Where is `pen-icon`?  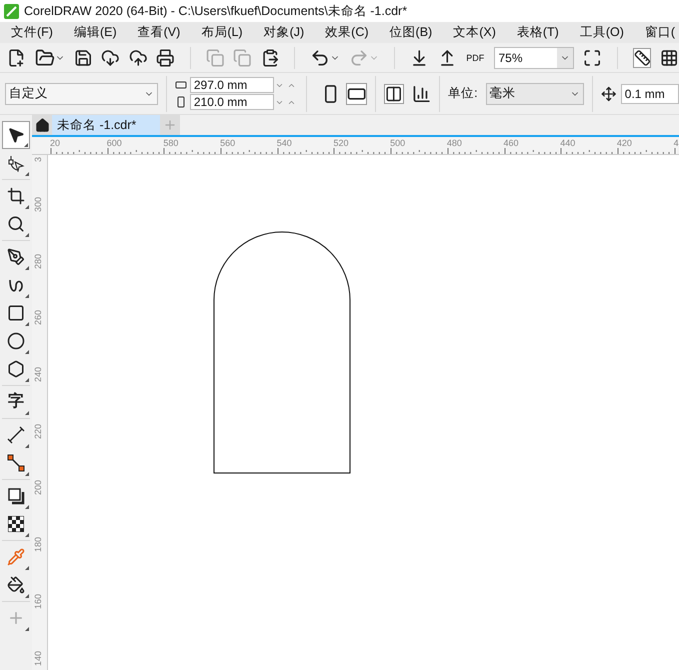
pen-icon is located at coordinates (16, 257).